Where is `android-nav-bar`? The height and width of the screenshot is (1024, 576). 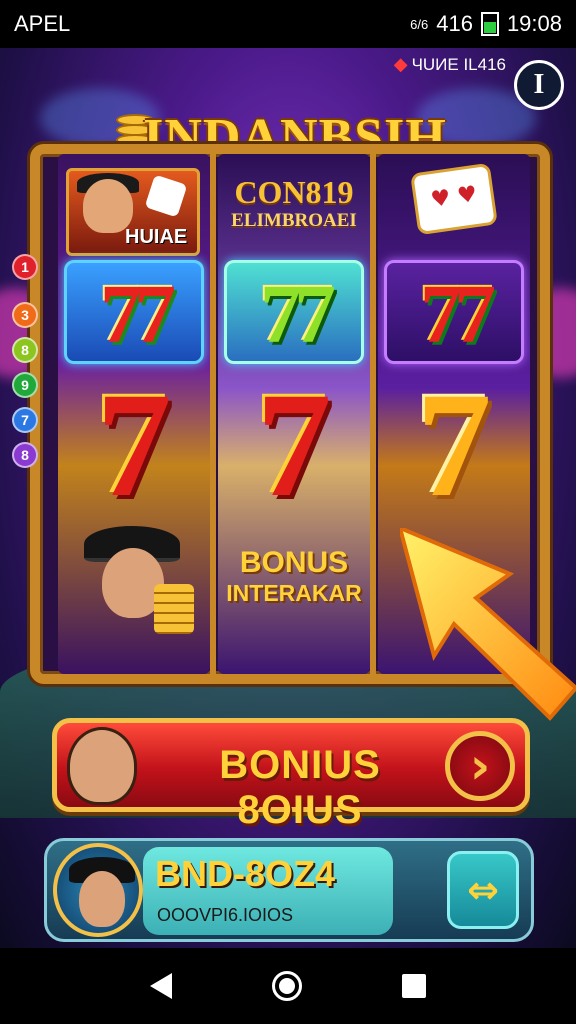 android-nav-bar is located at coordinates (288, 986).